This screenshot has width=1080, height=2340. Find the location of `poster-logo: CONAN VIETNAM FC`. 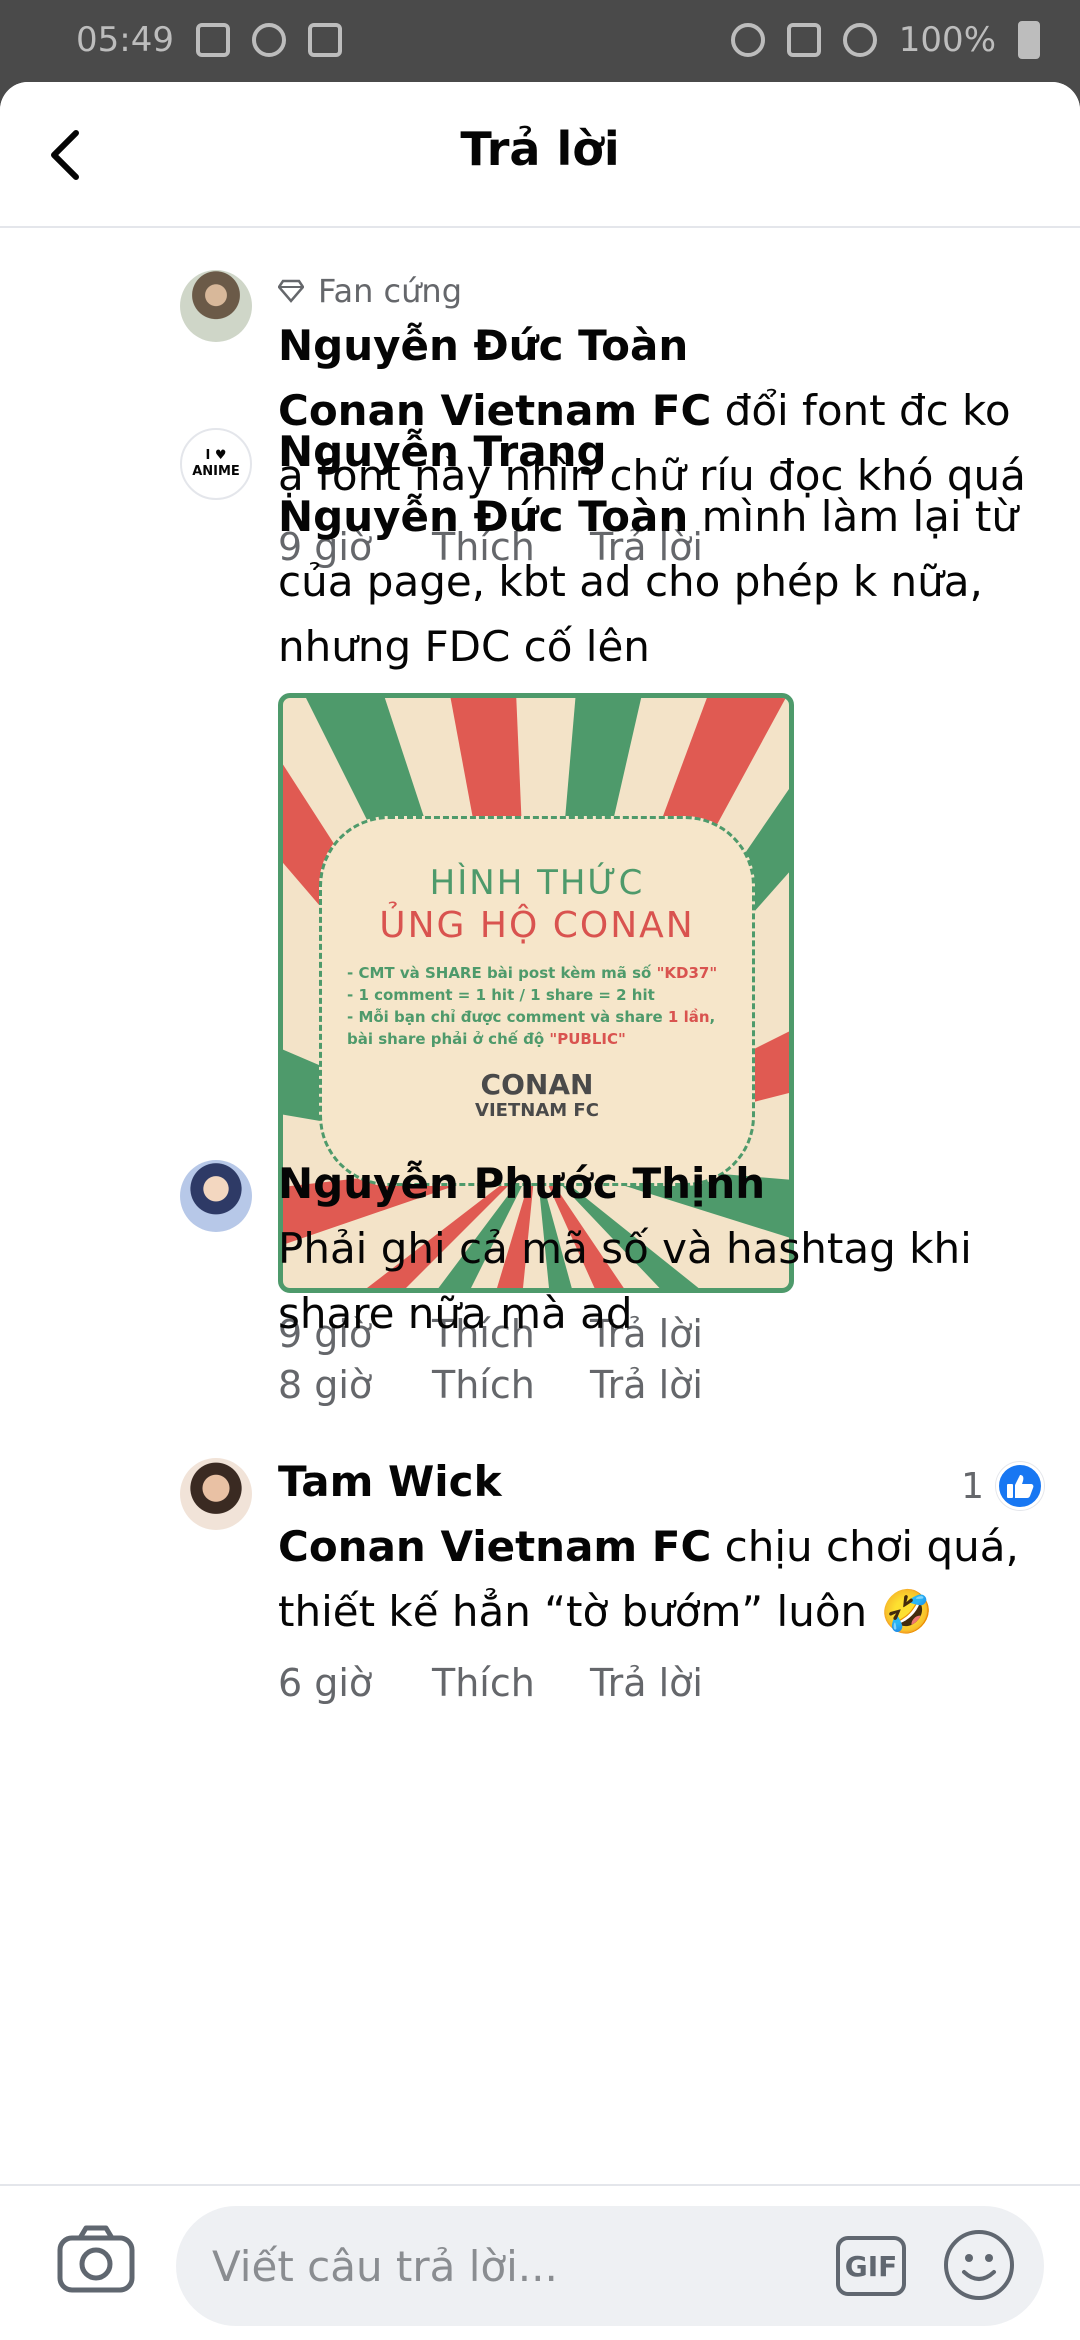

poster-logo: CONAN VIETNAM FC is located at coordinates (537, 1097).